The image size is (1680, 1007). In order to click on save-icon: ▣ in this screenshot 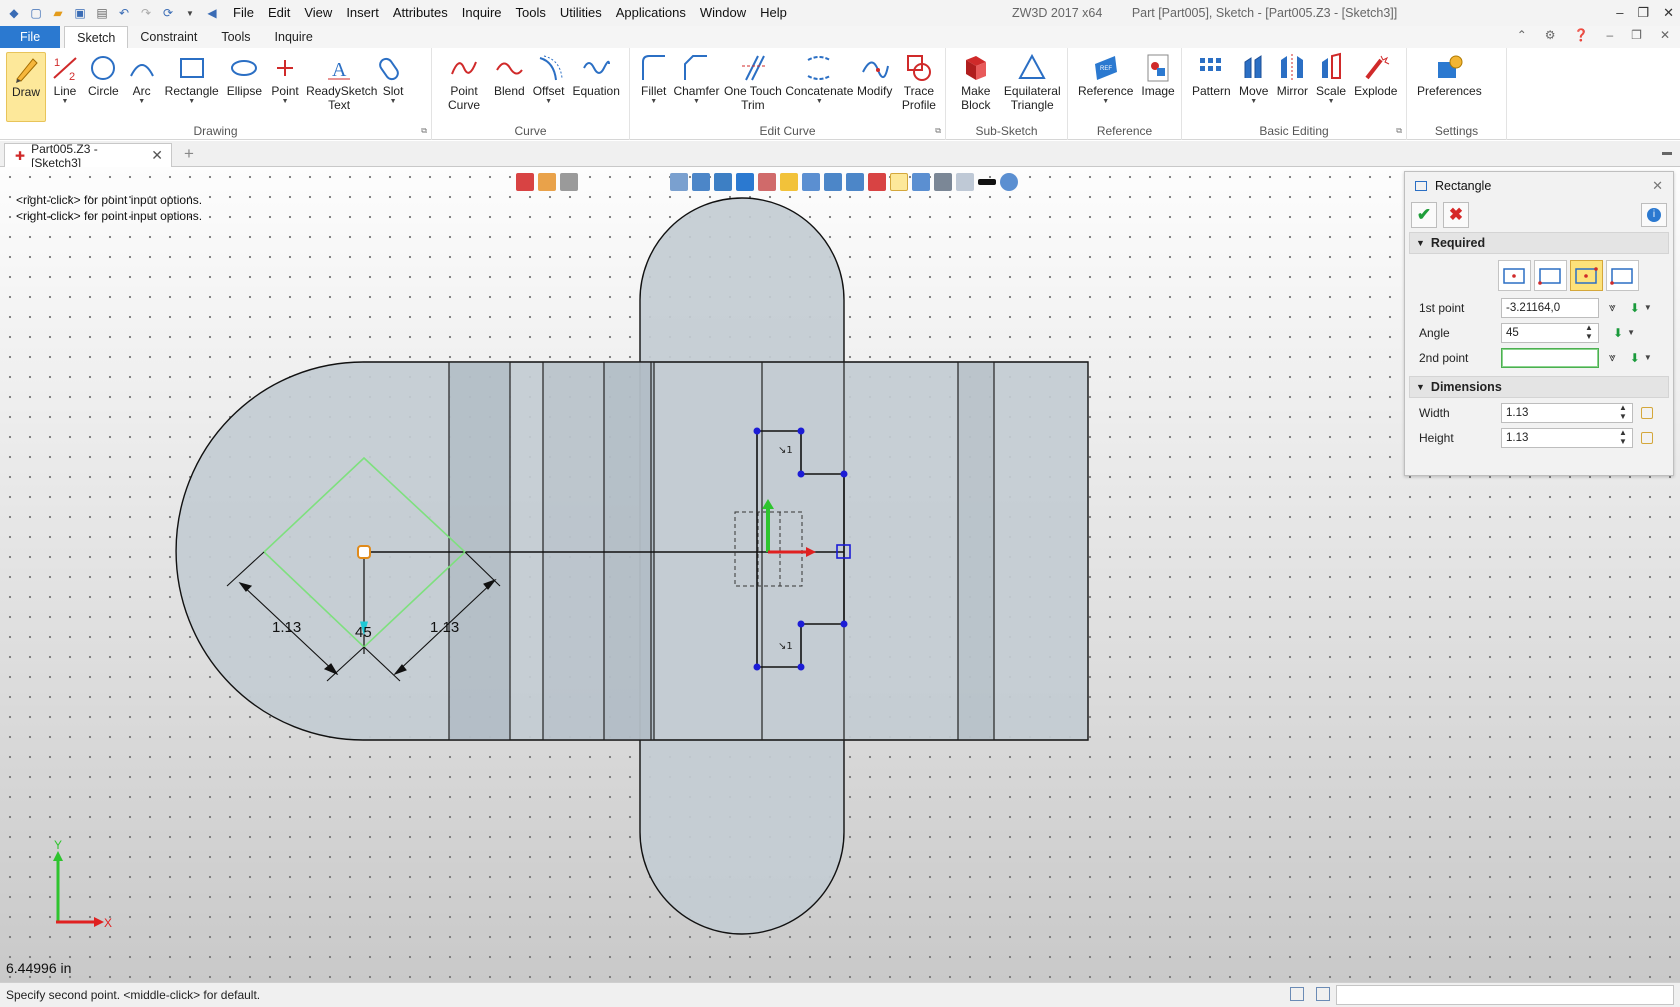, I will do `click(80, 13)`.